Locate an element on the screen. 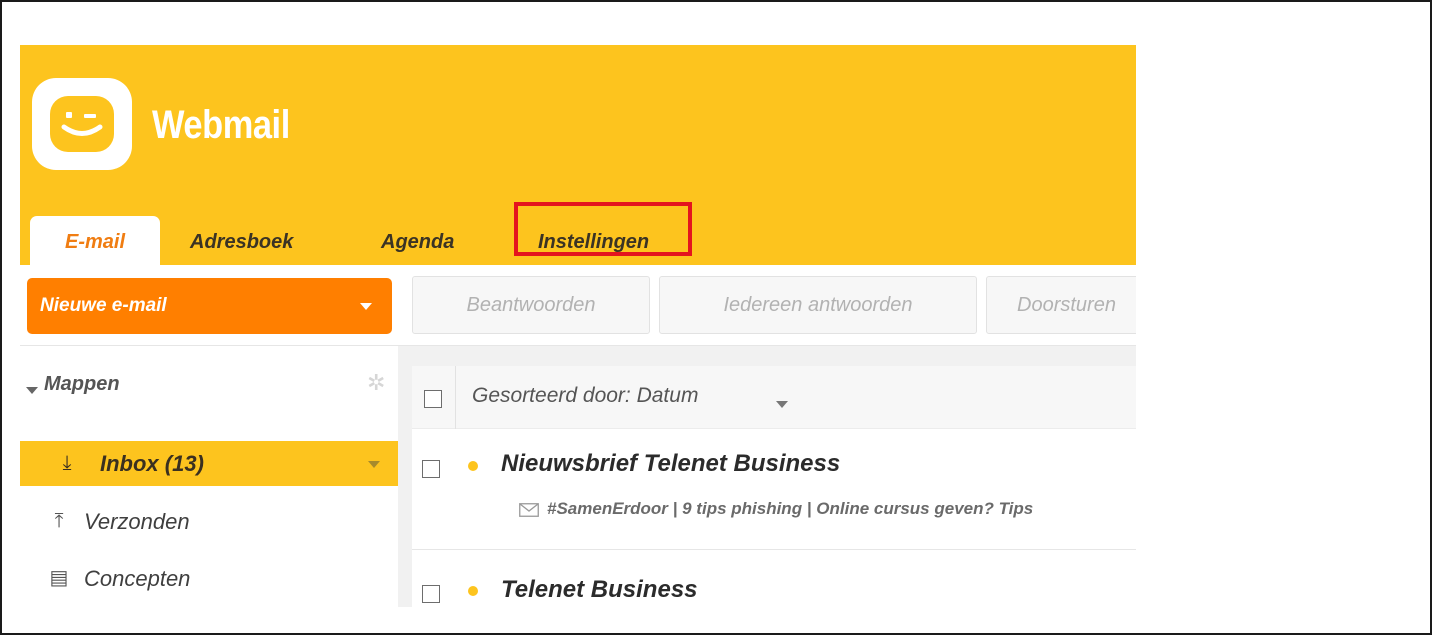  telenet-logo-icon is located at coordinates (82, 124).